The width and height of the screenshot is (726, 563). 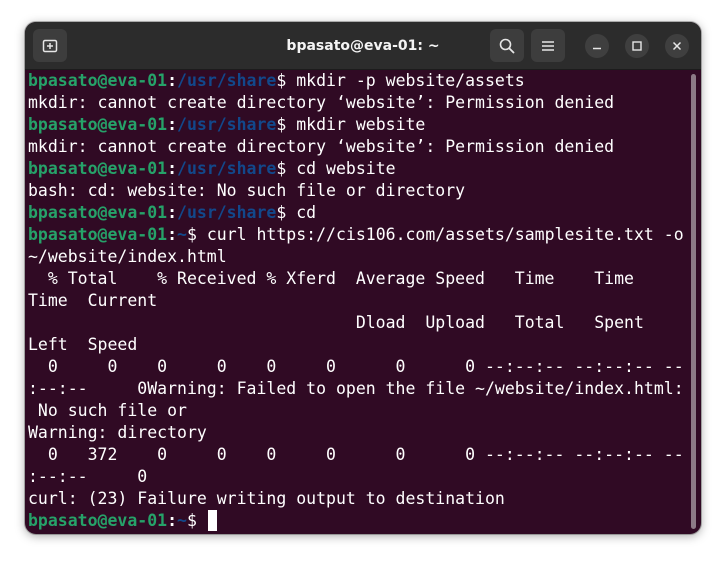 I want to click on prompt-line: bpasato@eva-01:~$, so click(x=358, y=521).